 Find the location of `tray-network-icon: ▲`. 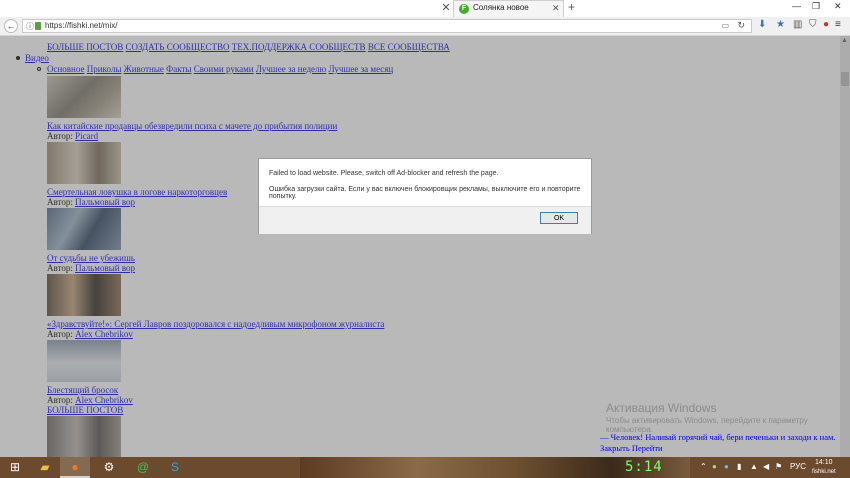

tray-network-icon: ▲ is located at coordinates (754, 466).